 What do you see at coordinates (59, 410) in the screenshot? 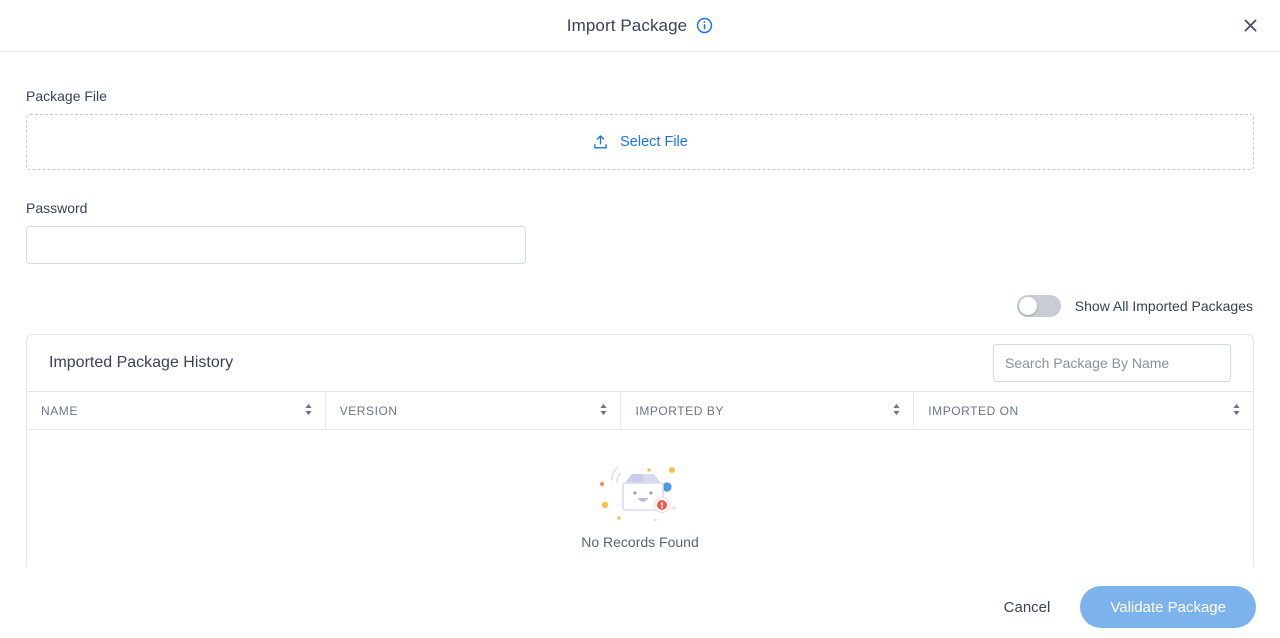
I see `column-label: NAME` at bounding box center [59, 410].